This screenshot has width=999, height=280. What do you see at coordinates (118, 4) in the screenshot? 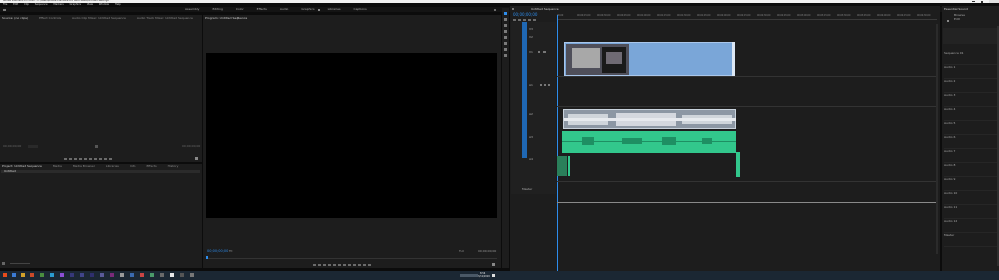
I see `menu-help: Help` at bounding box center [118, 4].